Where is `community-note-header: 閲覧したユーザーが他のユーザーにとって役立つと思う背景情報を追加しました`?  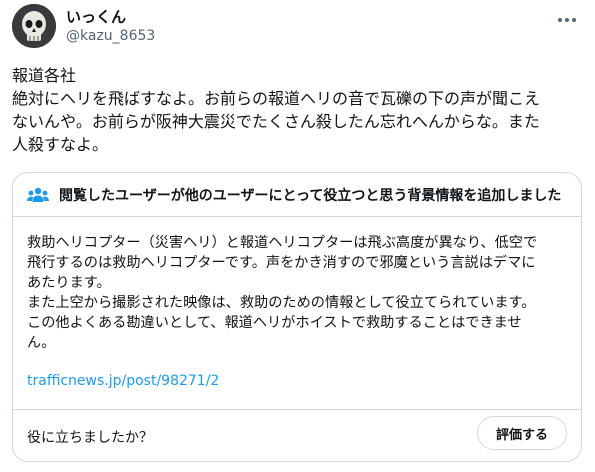
community-note-header: 閲覧したユーザーが他のユーザーにとって役立つと思う背景情報を追加しました is located at coordinates (297, 195).